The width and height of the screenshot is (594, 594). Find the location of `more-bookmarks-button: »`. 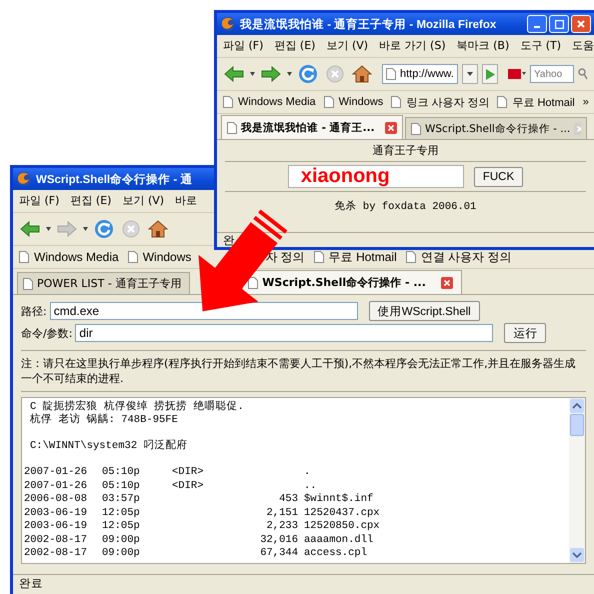

more-bookmarks-button: » is located at coordinates (587, 102).